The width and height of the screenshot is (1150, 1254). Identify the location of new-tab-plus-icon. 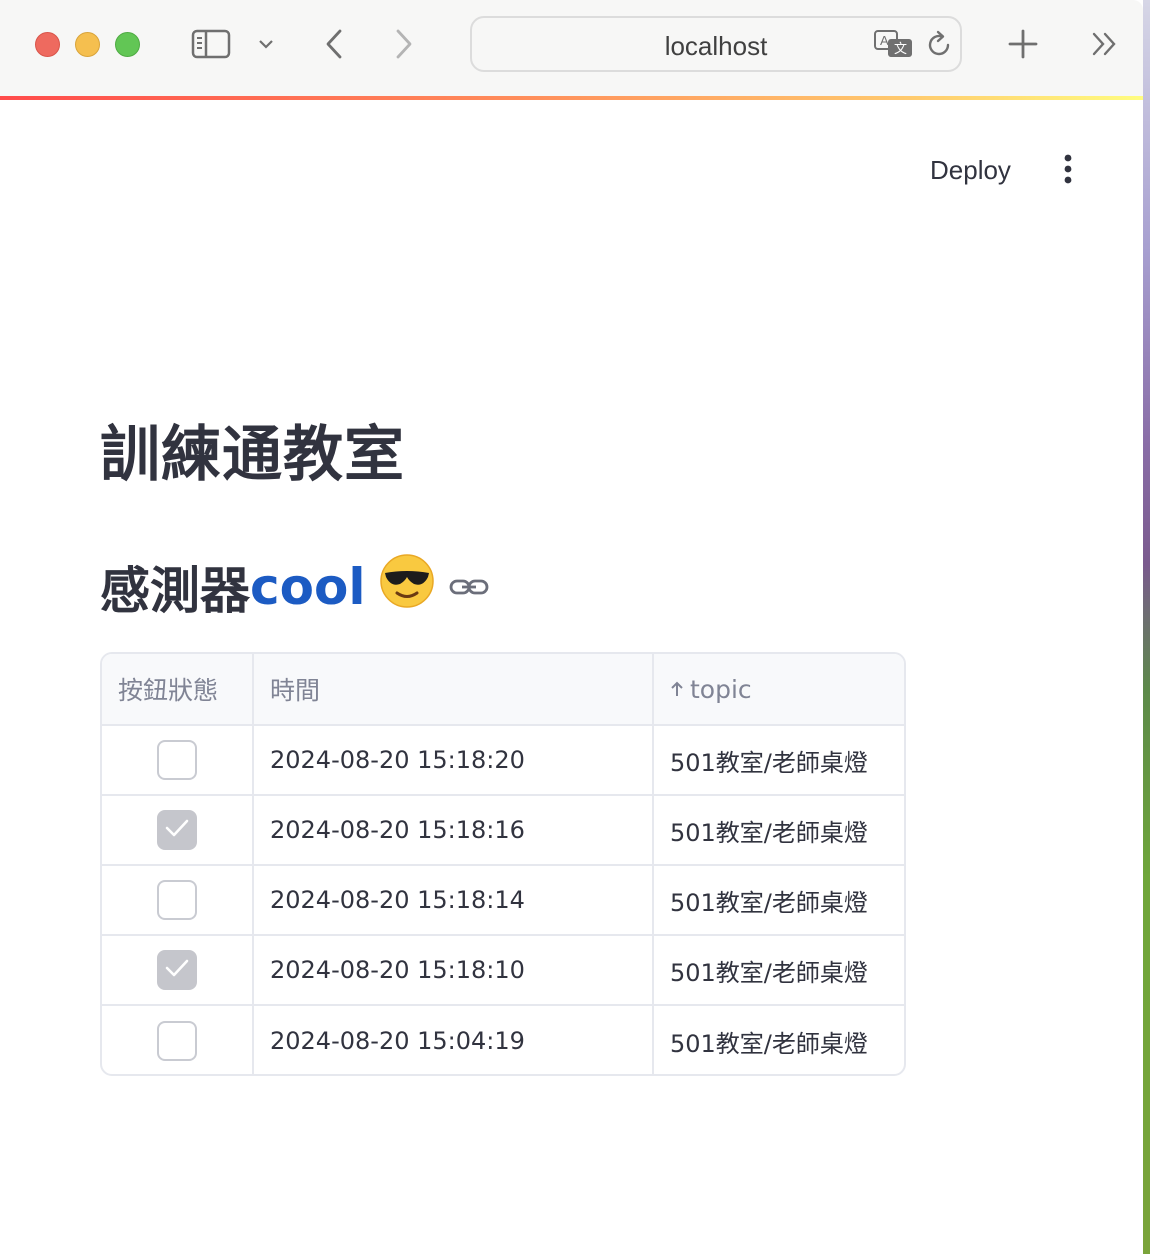
(1023, 44).